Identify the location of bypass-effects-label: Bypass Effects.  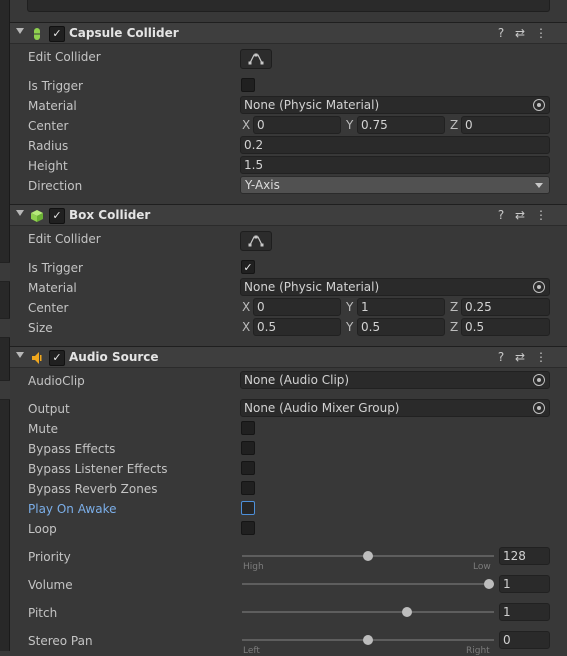
(72, 449).